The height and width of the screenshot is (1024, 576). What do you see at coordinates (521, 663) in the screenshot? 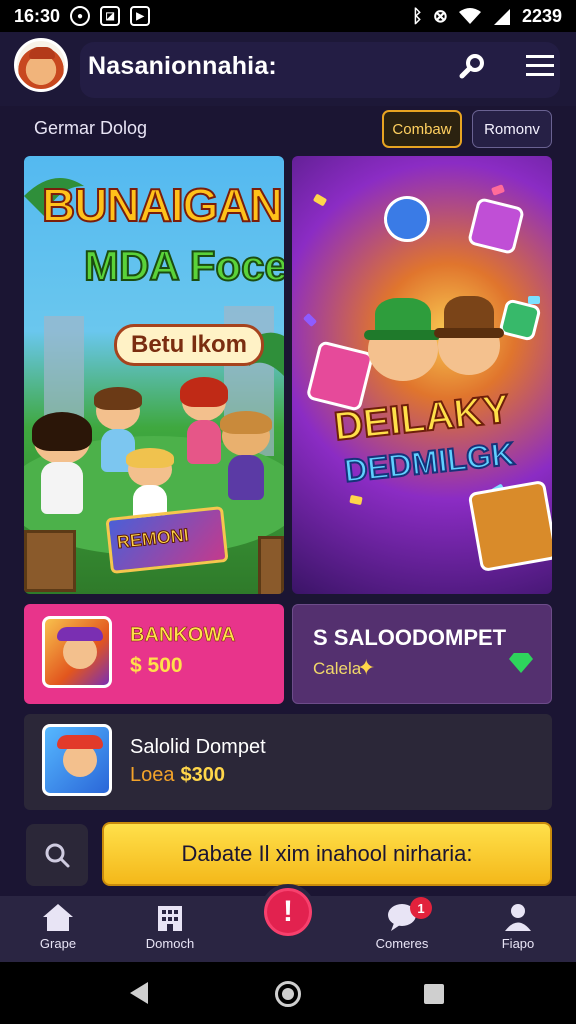
I see `gem-icon` at bounding box center [521, 663].